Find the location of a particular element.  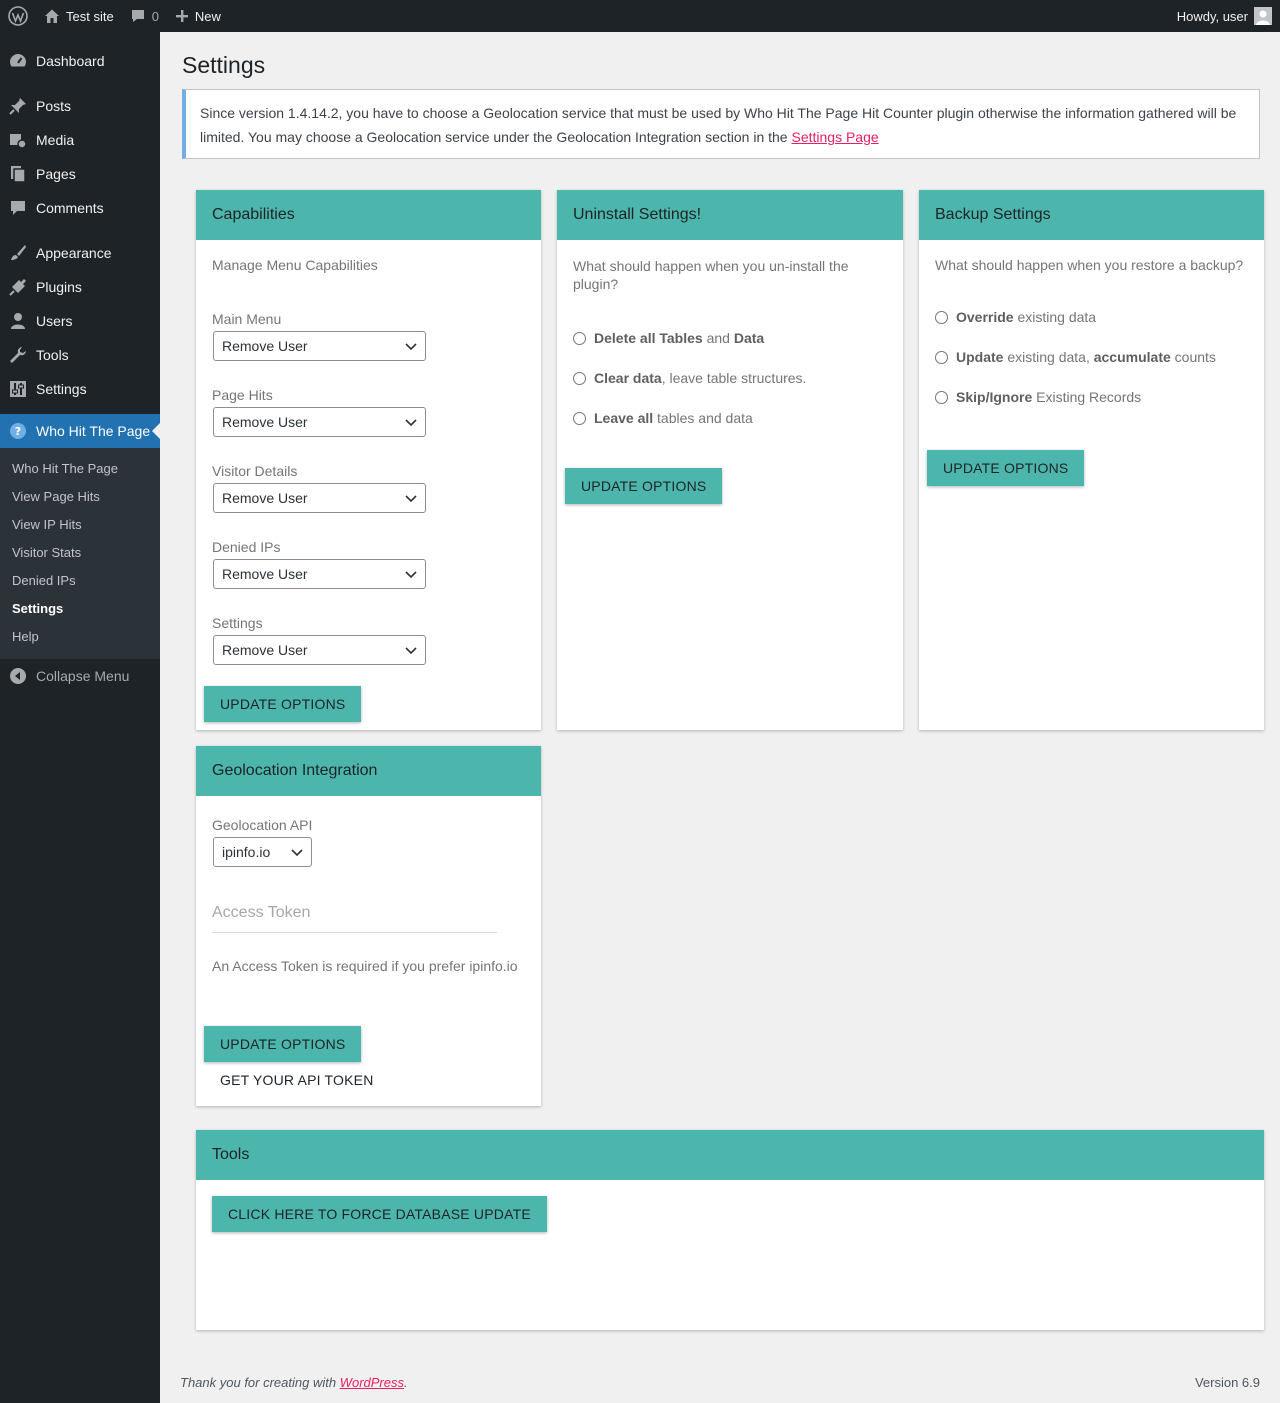

radio-update: Update existing data, accumulate counts is located at coordinates (1091, 357).